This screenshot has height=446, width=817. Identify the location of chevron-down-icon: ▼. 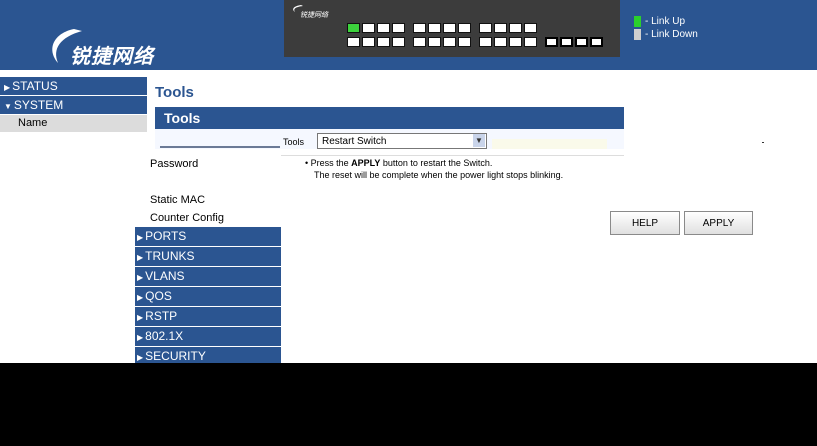
(479, 140).